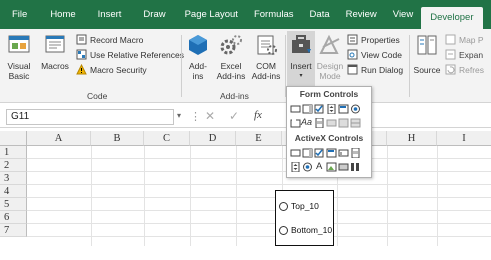 The height and width of the screenshot is (260, 491). What do you see at coordinates (319, 153) in the screenshot?
I see `activex-check-box-icon` at bounding box center [319, 153].